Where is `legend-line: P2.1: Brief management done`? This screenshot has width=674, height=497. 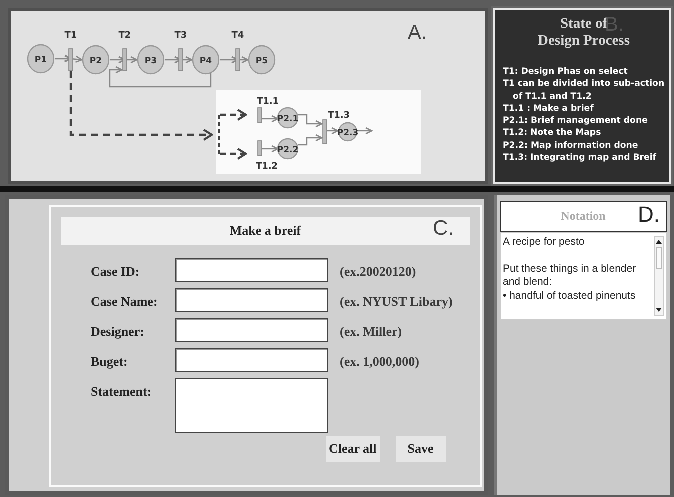 legend-line: P2.1: Brief management done is located at coordinates (576, 121).